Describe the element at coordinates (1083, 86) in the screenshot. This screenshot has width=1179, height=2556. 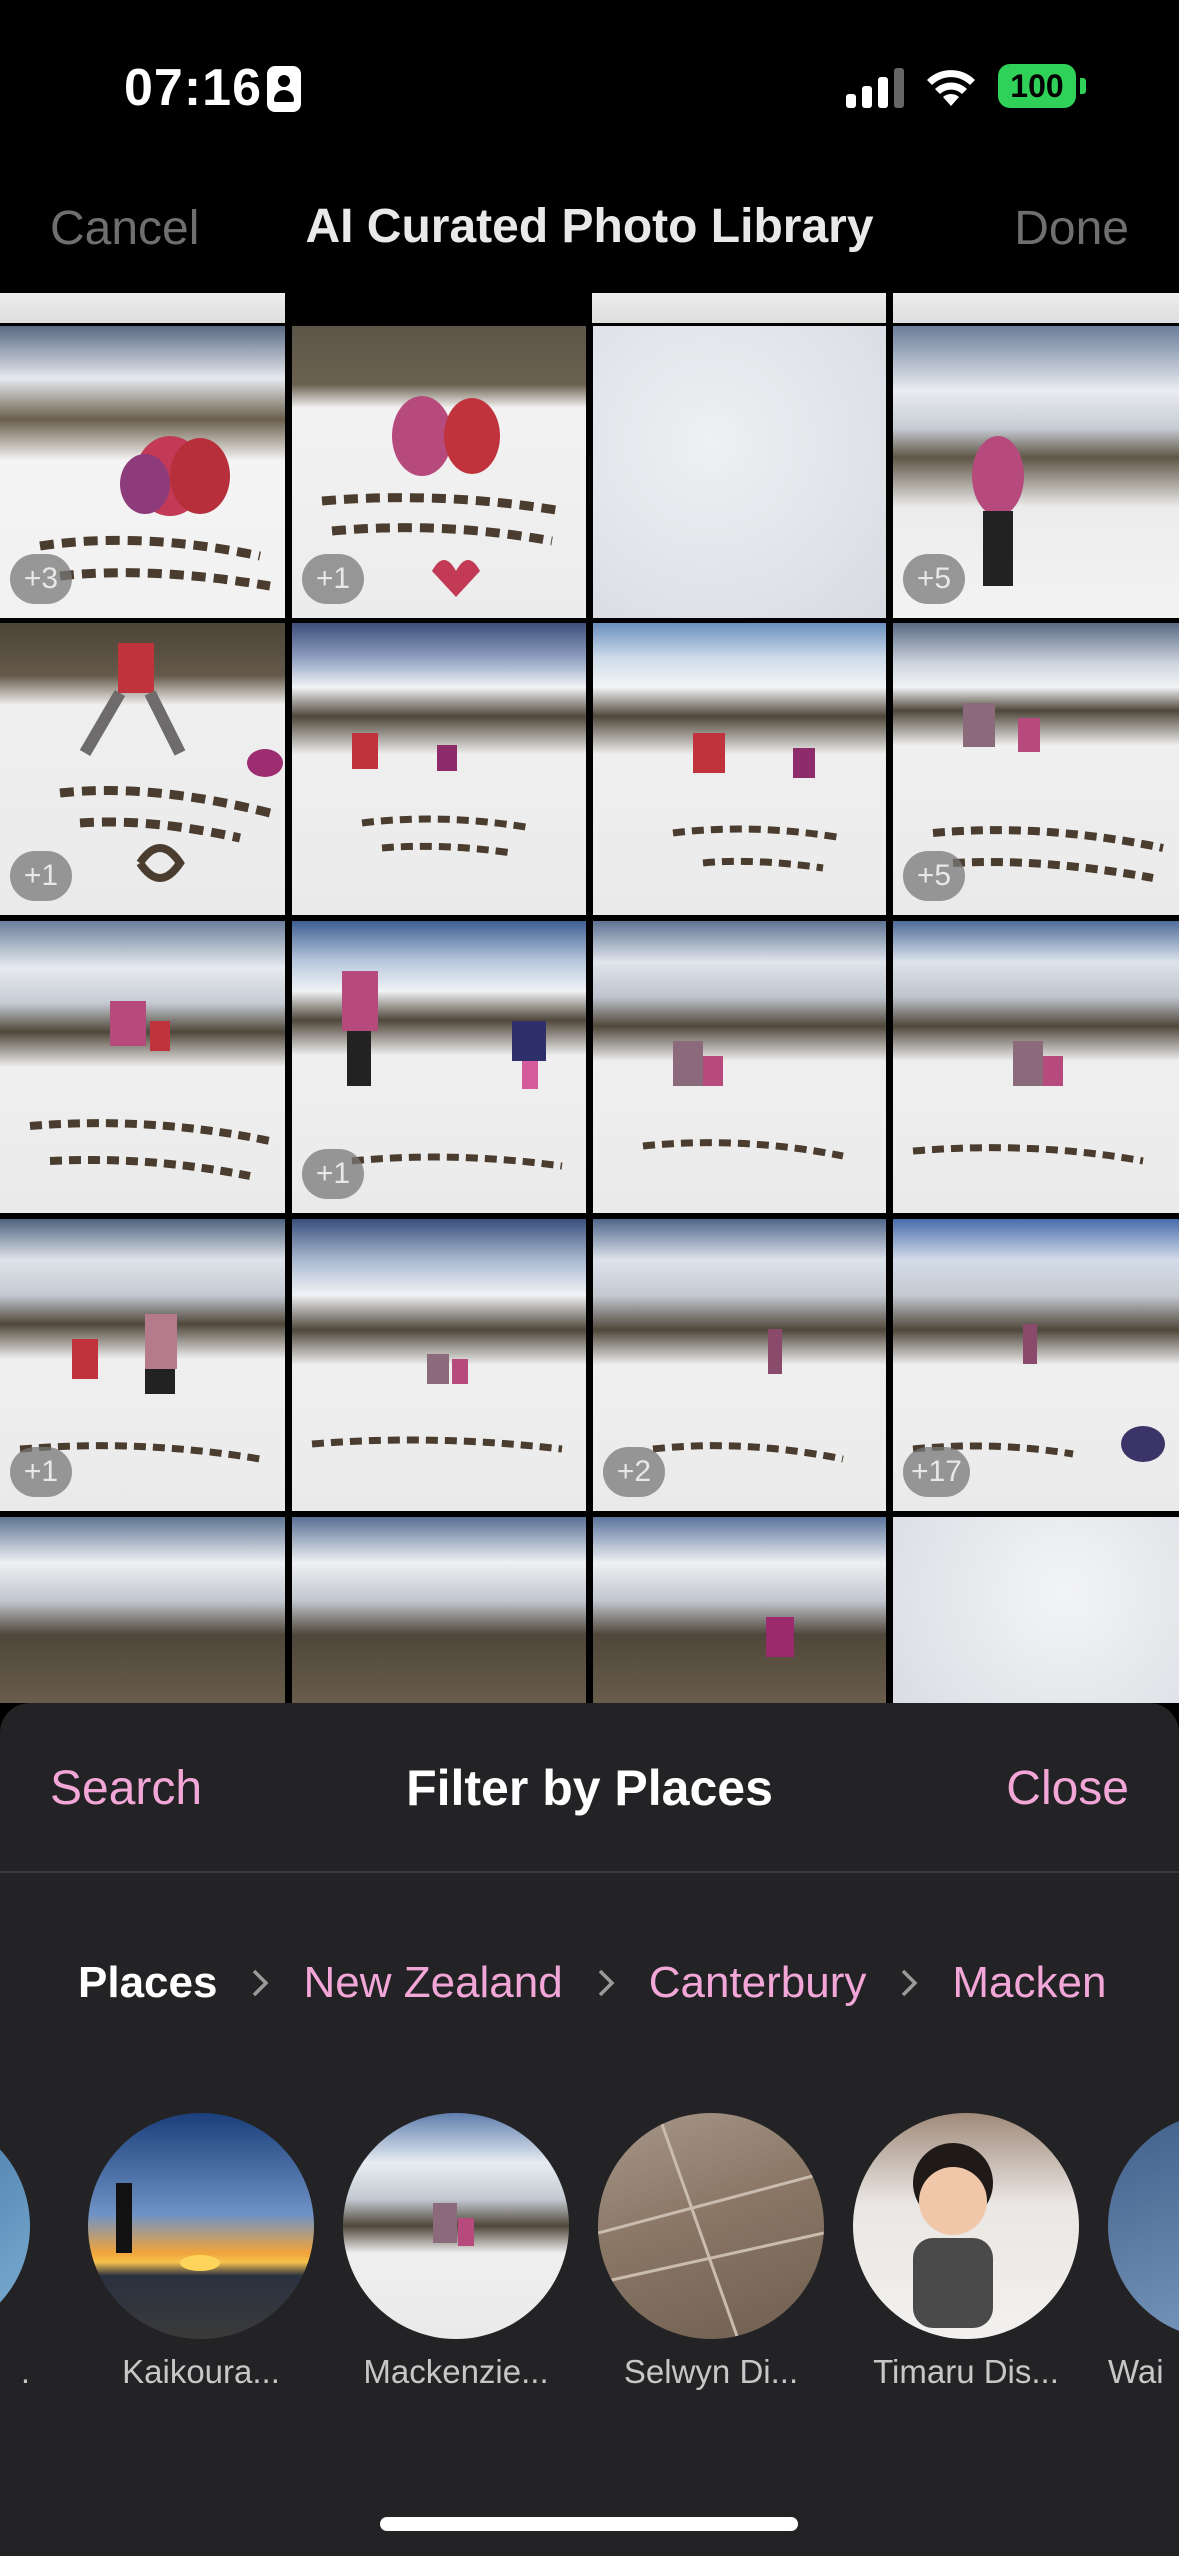
I see `battery-tip` at that location.